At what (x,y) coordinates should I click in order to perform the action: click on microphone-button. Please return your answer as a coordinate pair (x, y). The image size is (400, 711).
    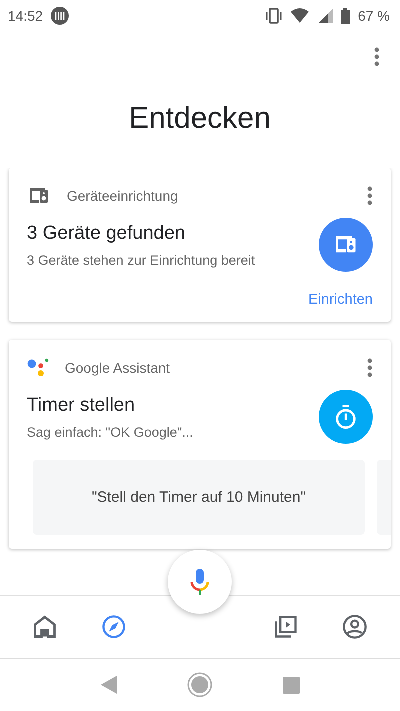
    Looking at the image, I should click on (200, 582).